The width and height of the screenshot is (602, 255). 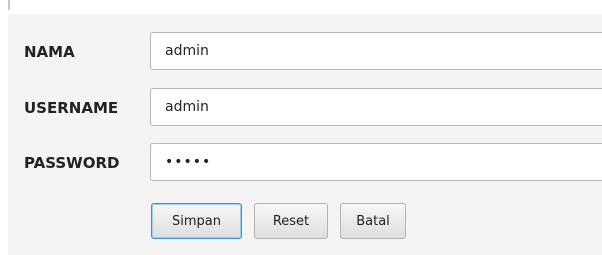 I want to click on nama-label: NAMA, so click(x=49, y=52).